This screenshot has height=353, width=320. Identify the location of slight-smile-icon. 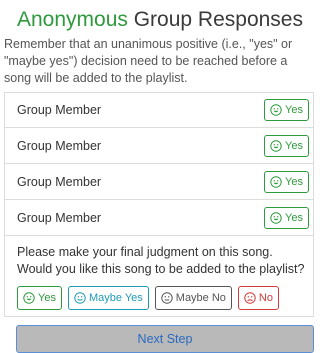
(80, 298).